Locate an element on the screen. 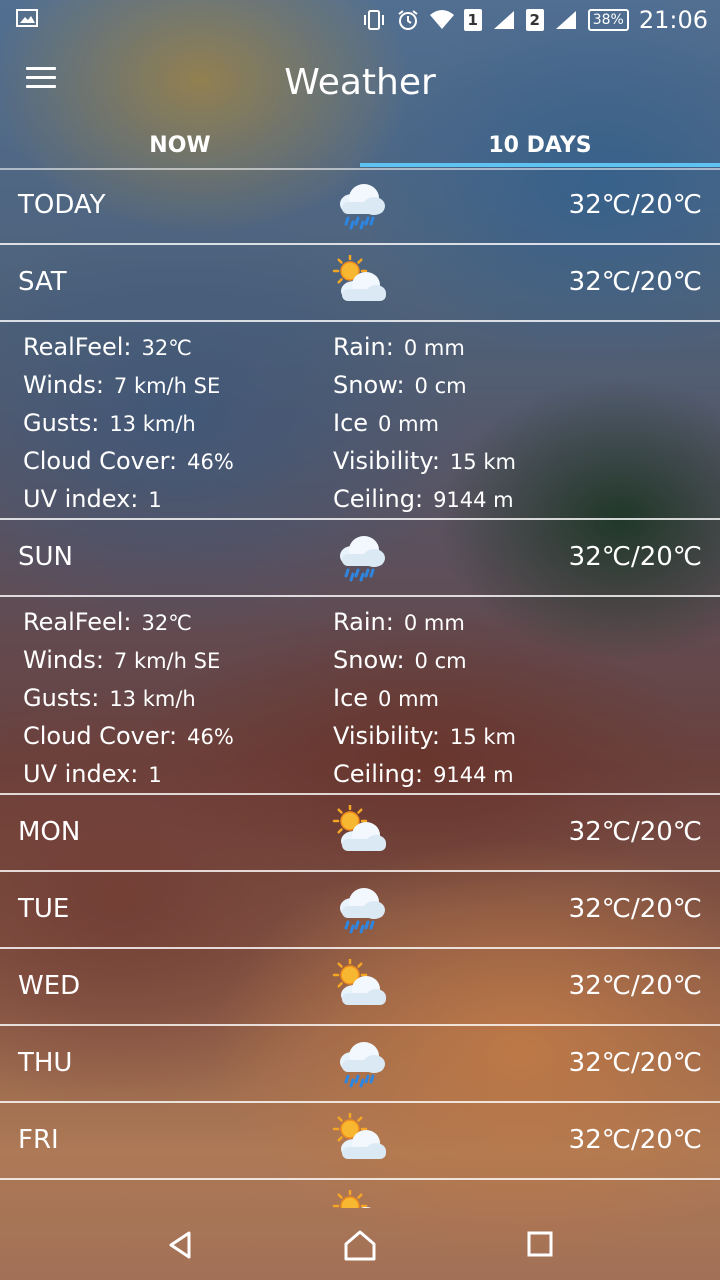  recents-icon is located at coordinates (540, 1245).